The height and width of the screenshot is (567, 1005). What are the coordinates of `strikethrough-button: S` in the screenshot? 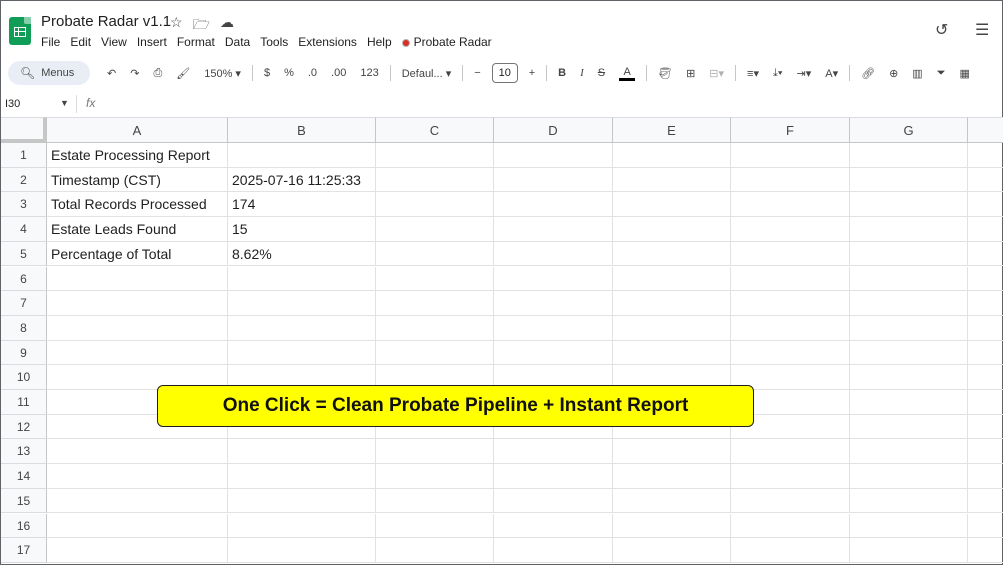 It's located at (601, 73).